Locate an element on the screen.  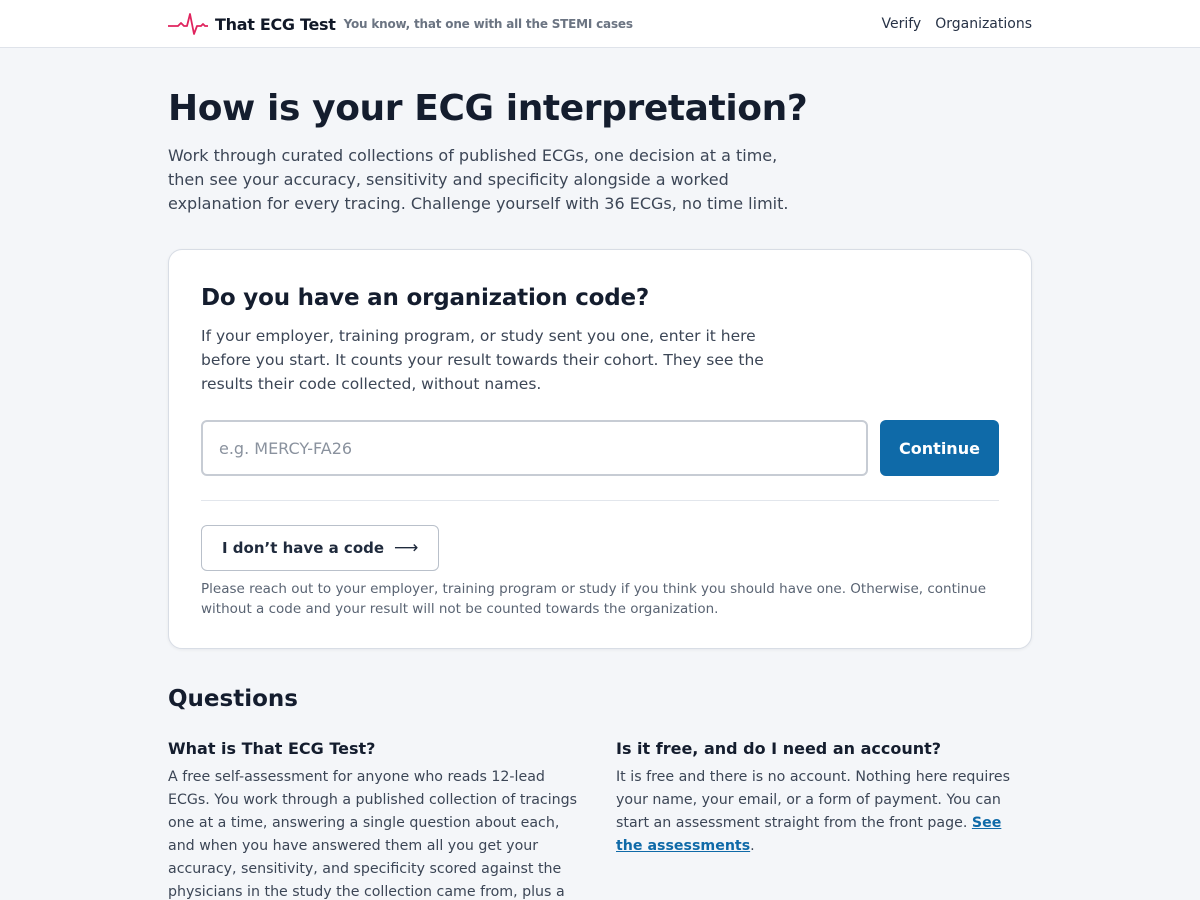
card-divider is located at coordinates (600, 500).